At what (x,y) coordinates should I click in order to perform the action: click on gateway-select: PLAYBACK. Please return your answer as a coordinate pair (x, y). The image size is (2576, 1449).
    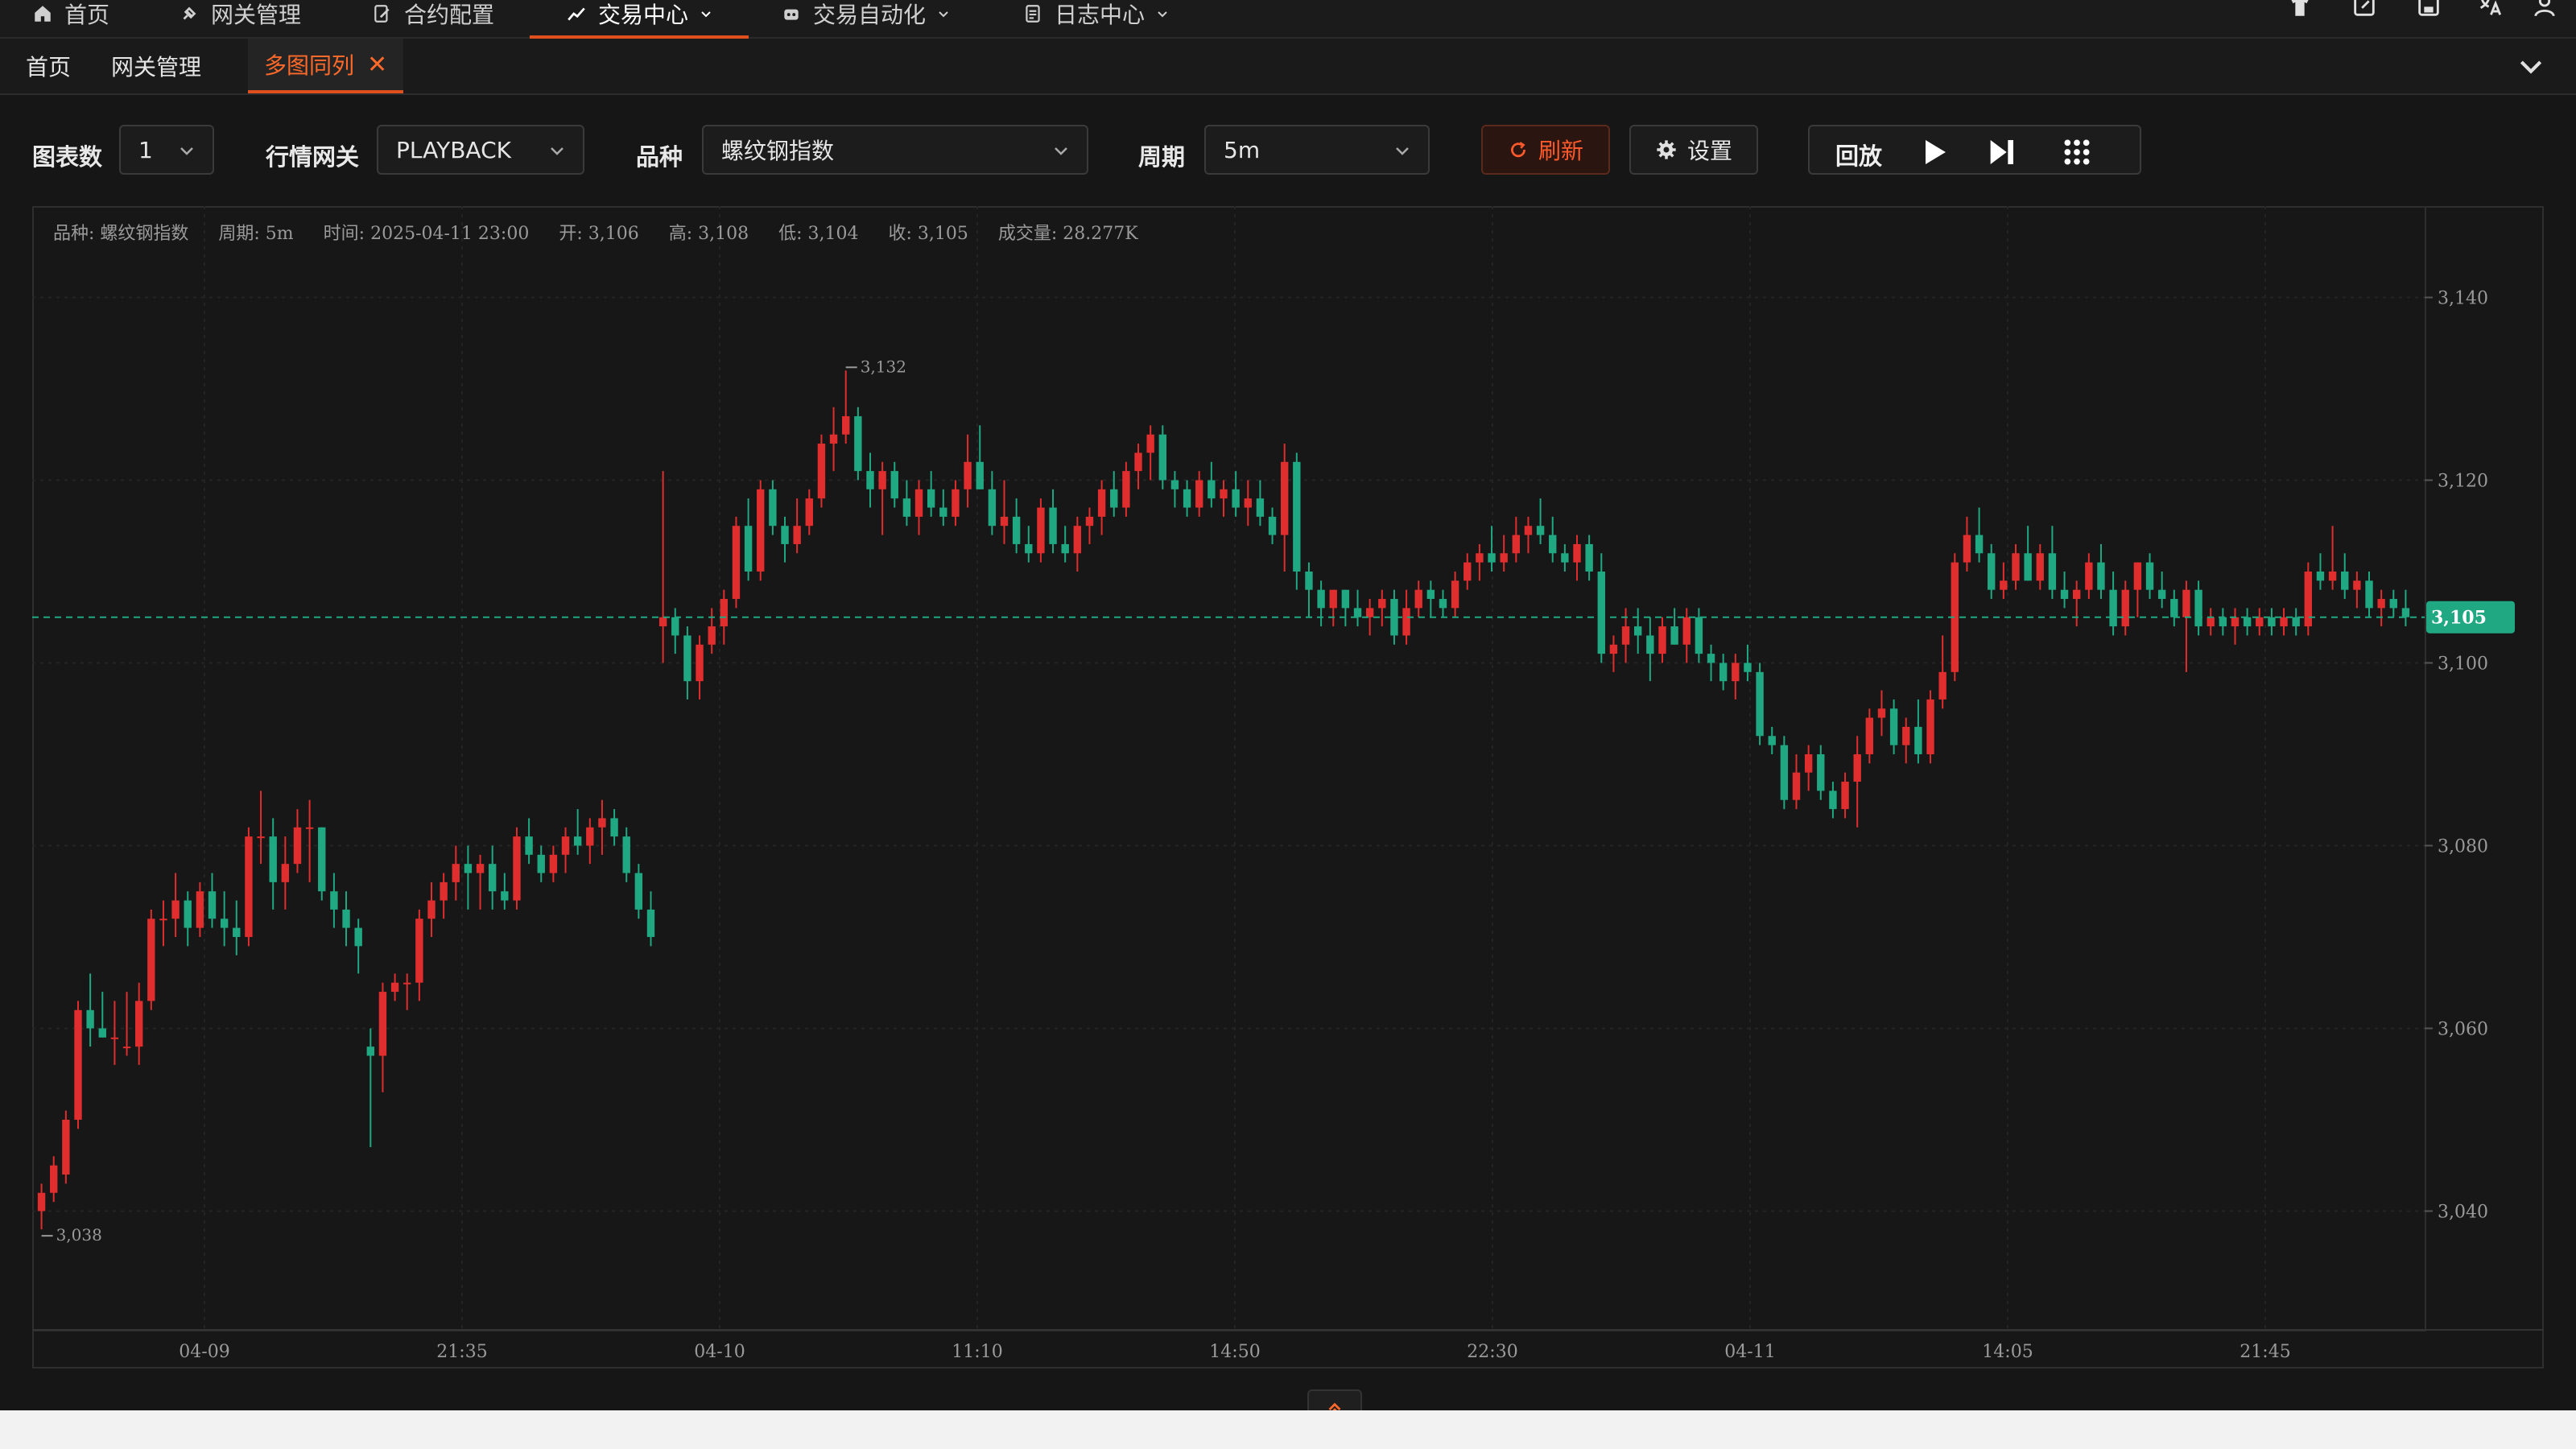
    Looking at the image, I should click on (480, 150).